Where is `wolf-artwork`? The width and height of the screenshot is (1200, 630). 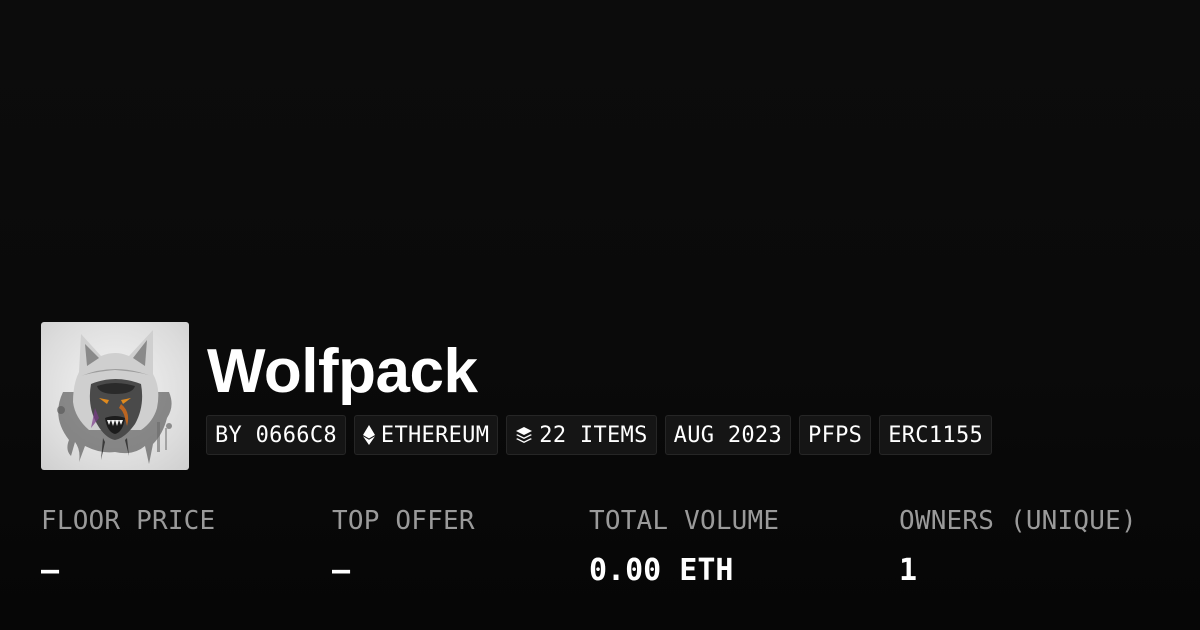 wolf-artwork is located at coordinates (114, 397).